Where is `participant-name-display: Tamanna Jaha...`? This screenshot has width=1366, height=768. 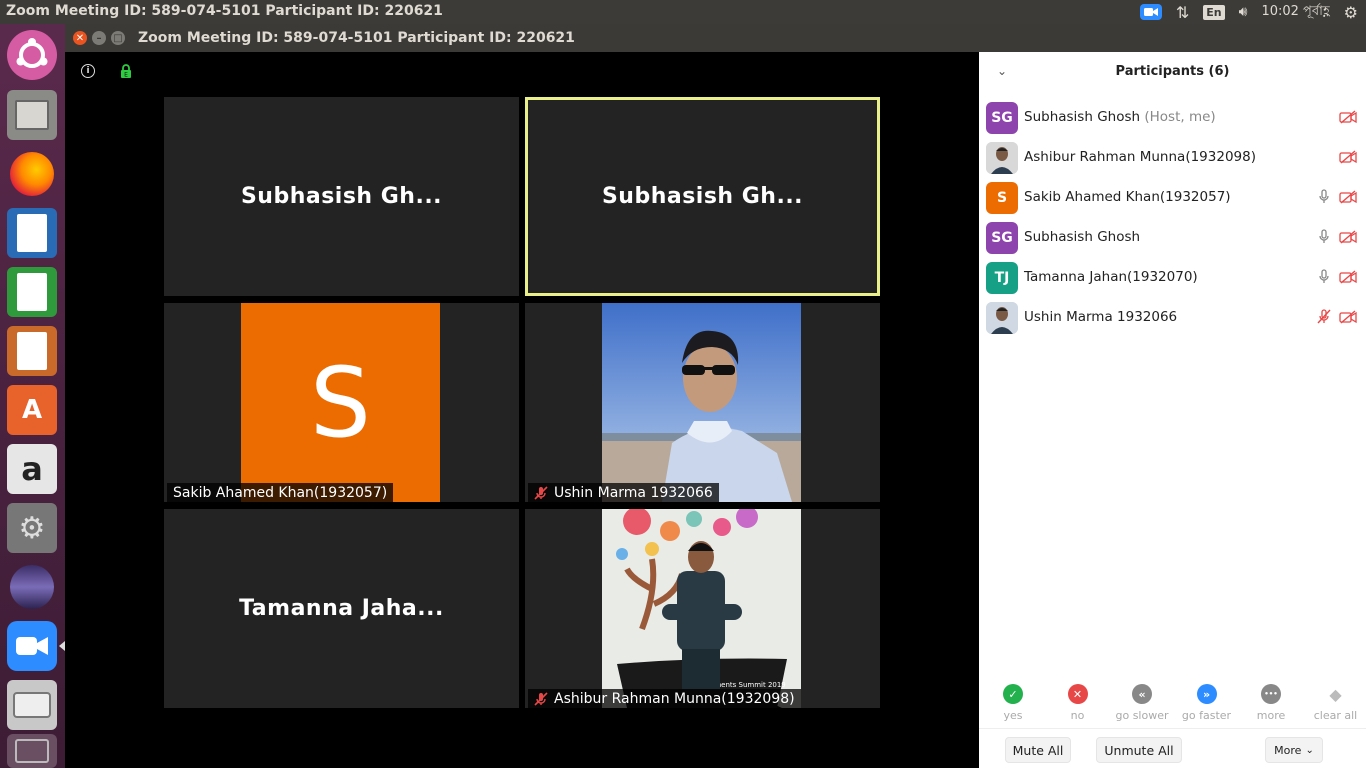 participant-name-display: Tamanna Jaha... is located at coordinates (341, 608).